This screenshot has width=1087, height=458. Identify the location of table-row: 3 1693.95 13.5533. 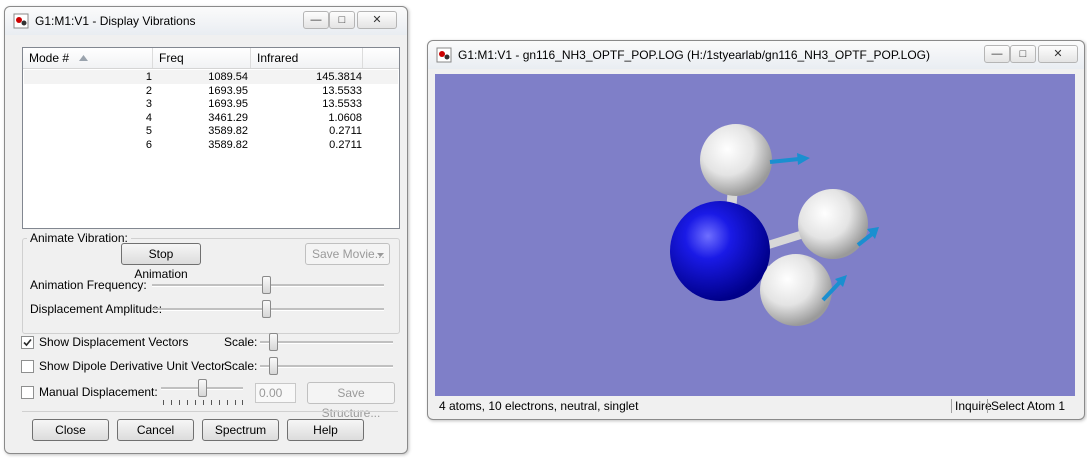
(211, 104).